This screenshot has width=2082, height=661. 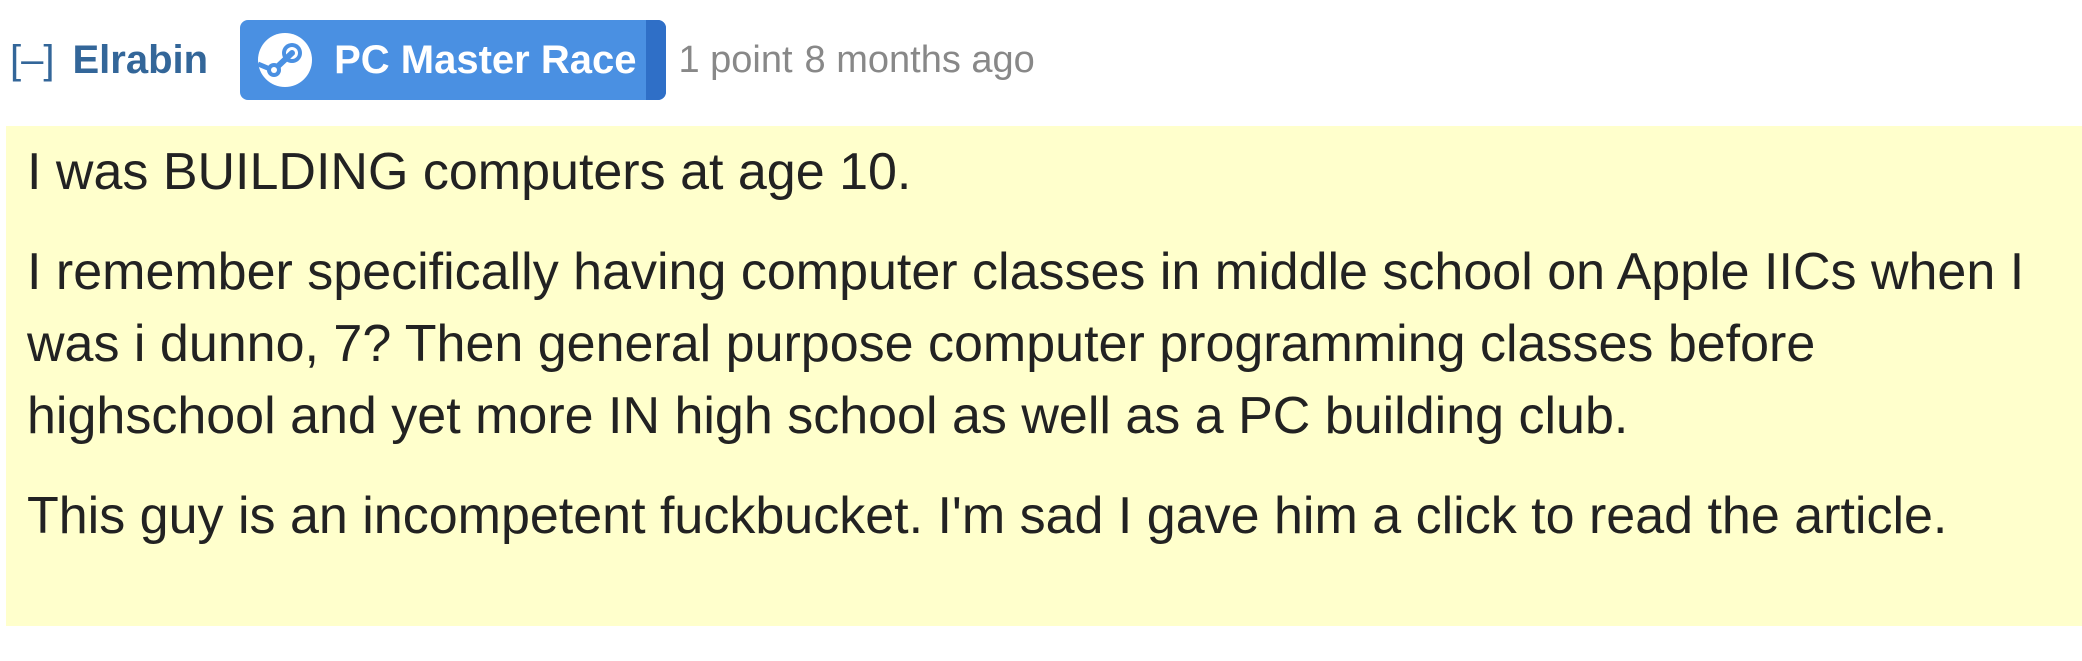 I want to click on author-link: Elrabin, so click(x=140, y=60).